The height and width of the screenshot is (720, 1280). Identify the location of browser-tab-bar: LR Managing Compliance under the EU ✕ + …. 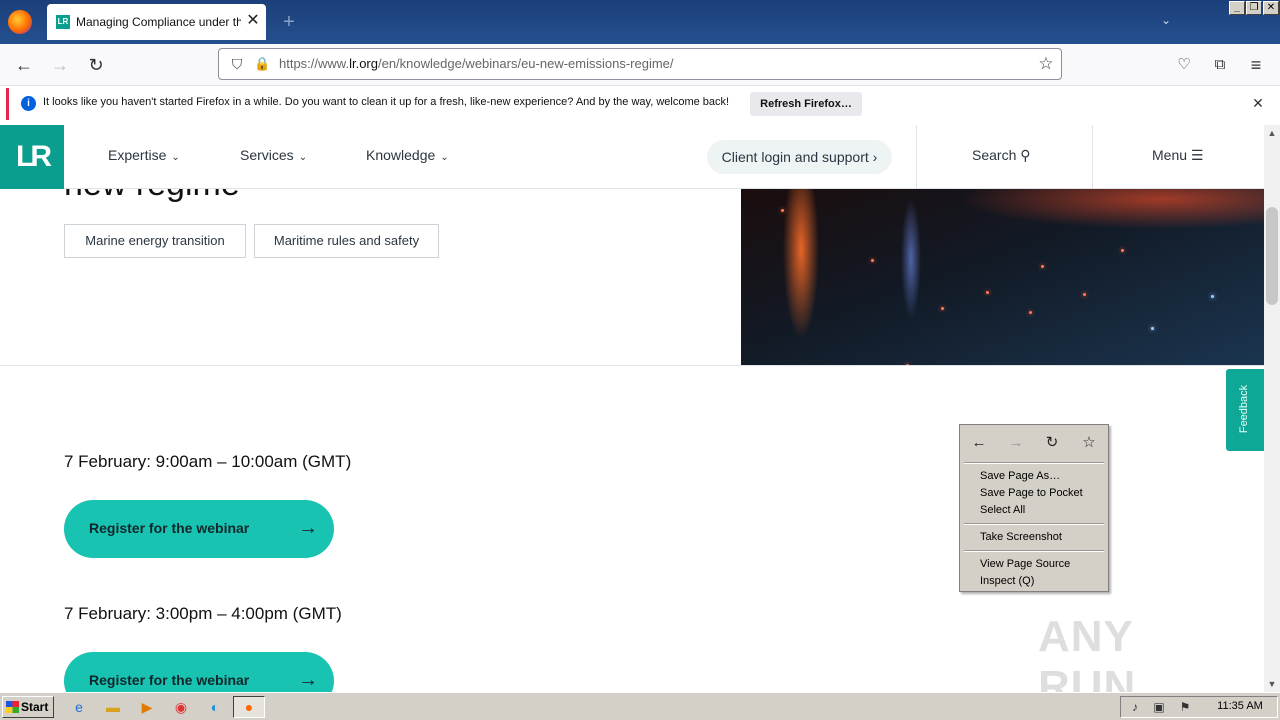
(640, 22).